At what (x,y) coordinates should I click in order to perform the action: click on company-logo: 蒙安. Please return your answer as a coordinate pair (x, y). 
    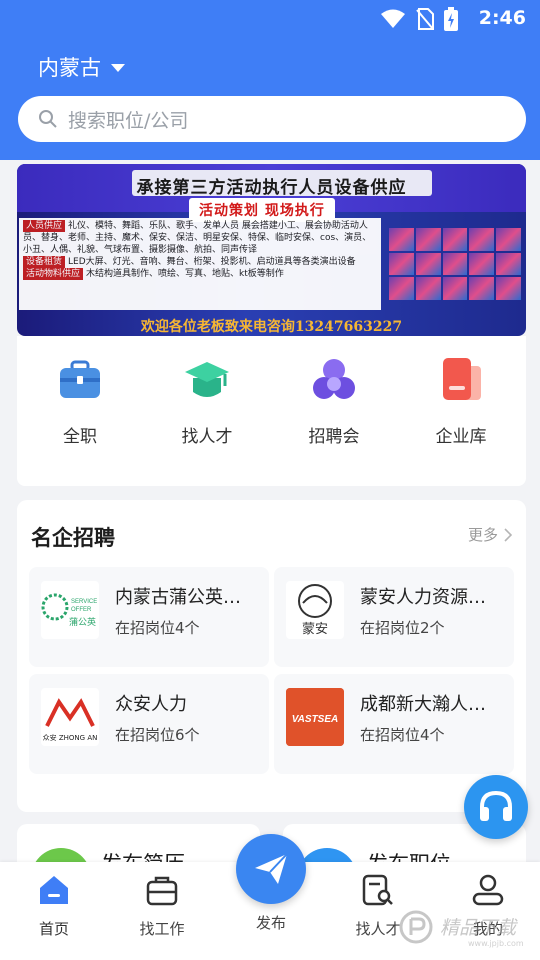
    Looking at the image, I should click on (315, 610).